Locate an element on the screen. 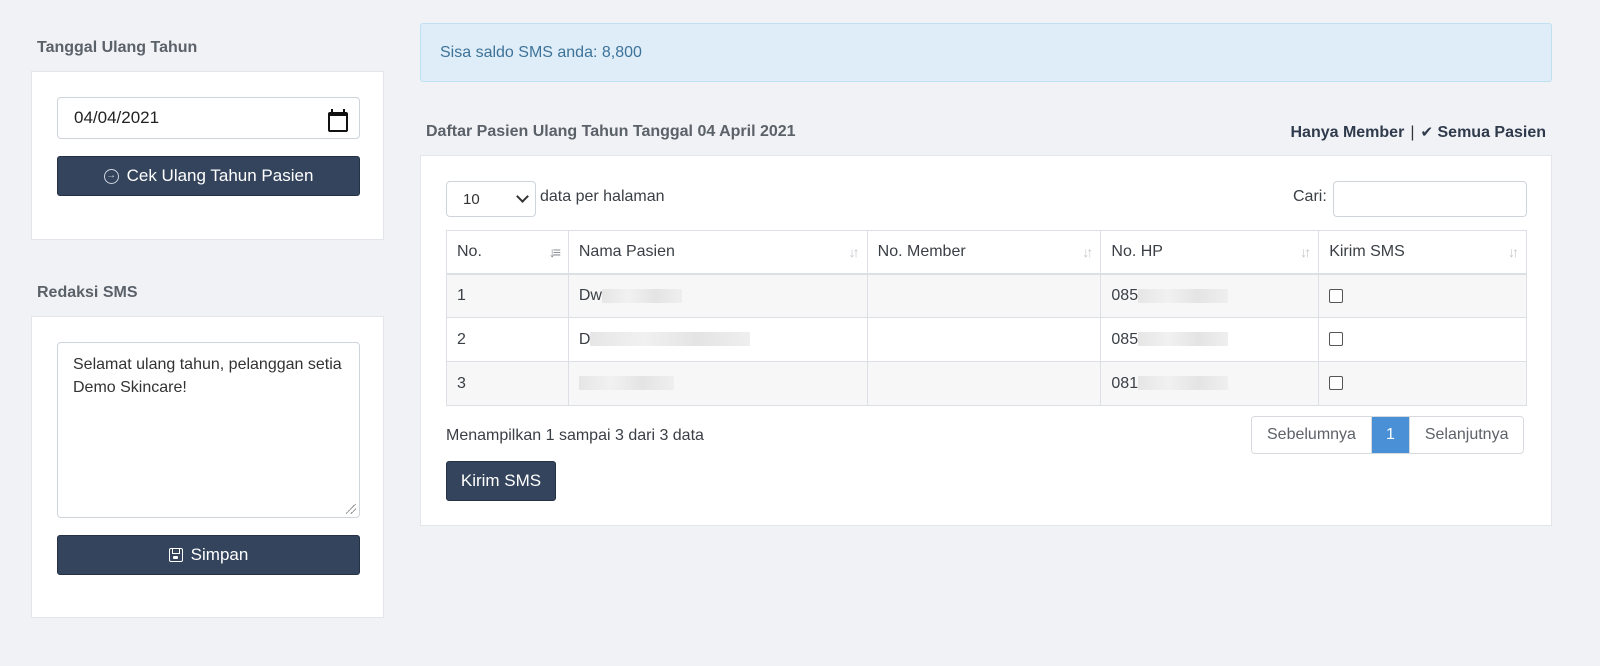 The width and height of the screenshot is (1600, 666). table-row: 3 081 is located at coordinates (986, 383).